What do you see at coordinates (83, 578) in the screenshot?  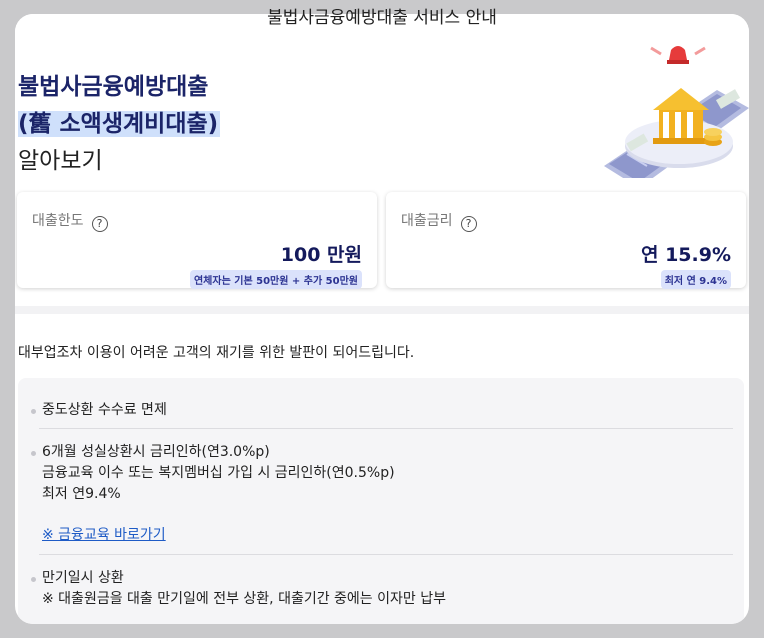 I see `benefit-item-text: 만기일시 상환` at bounding box center [83, 578].